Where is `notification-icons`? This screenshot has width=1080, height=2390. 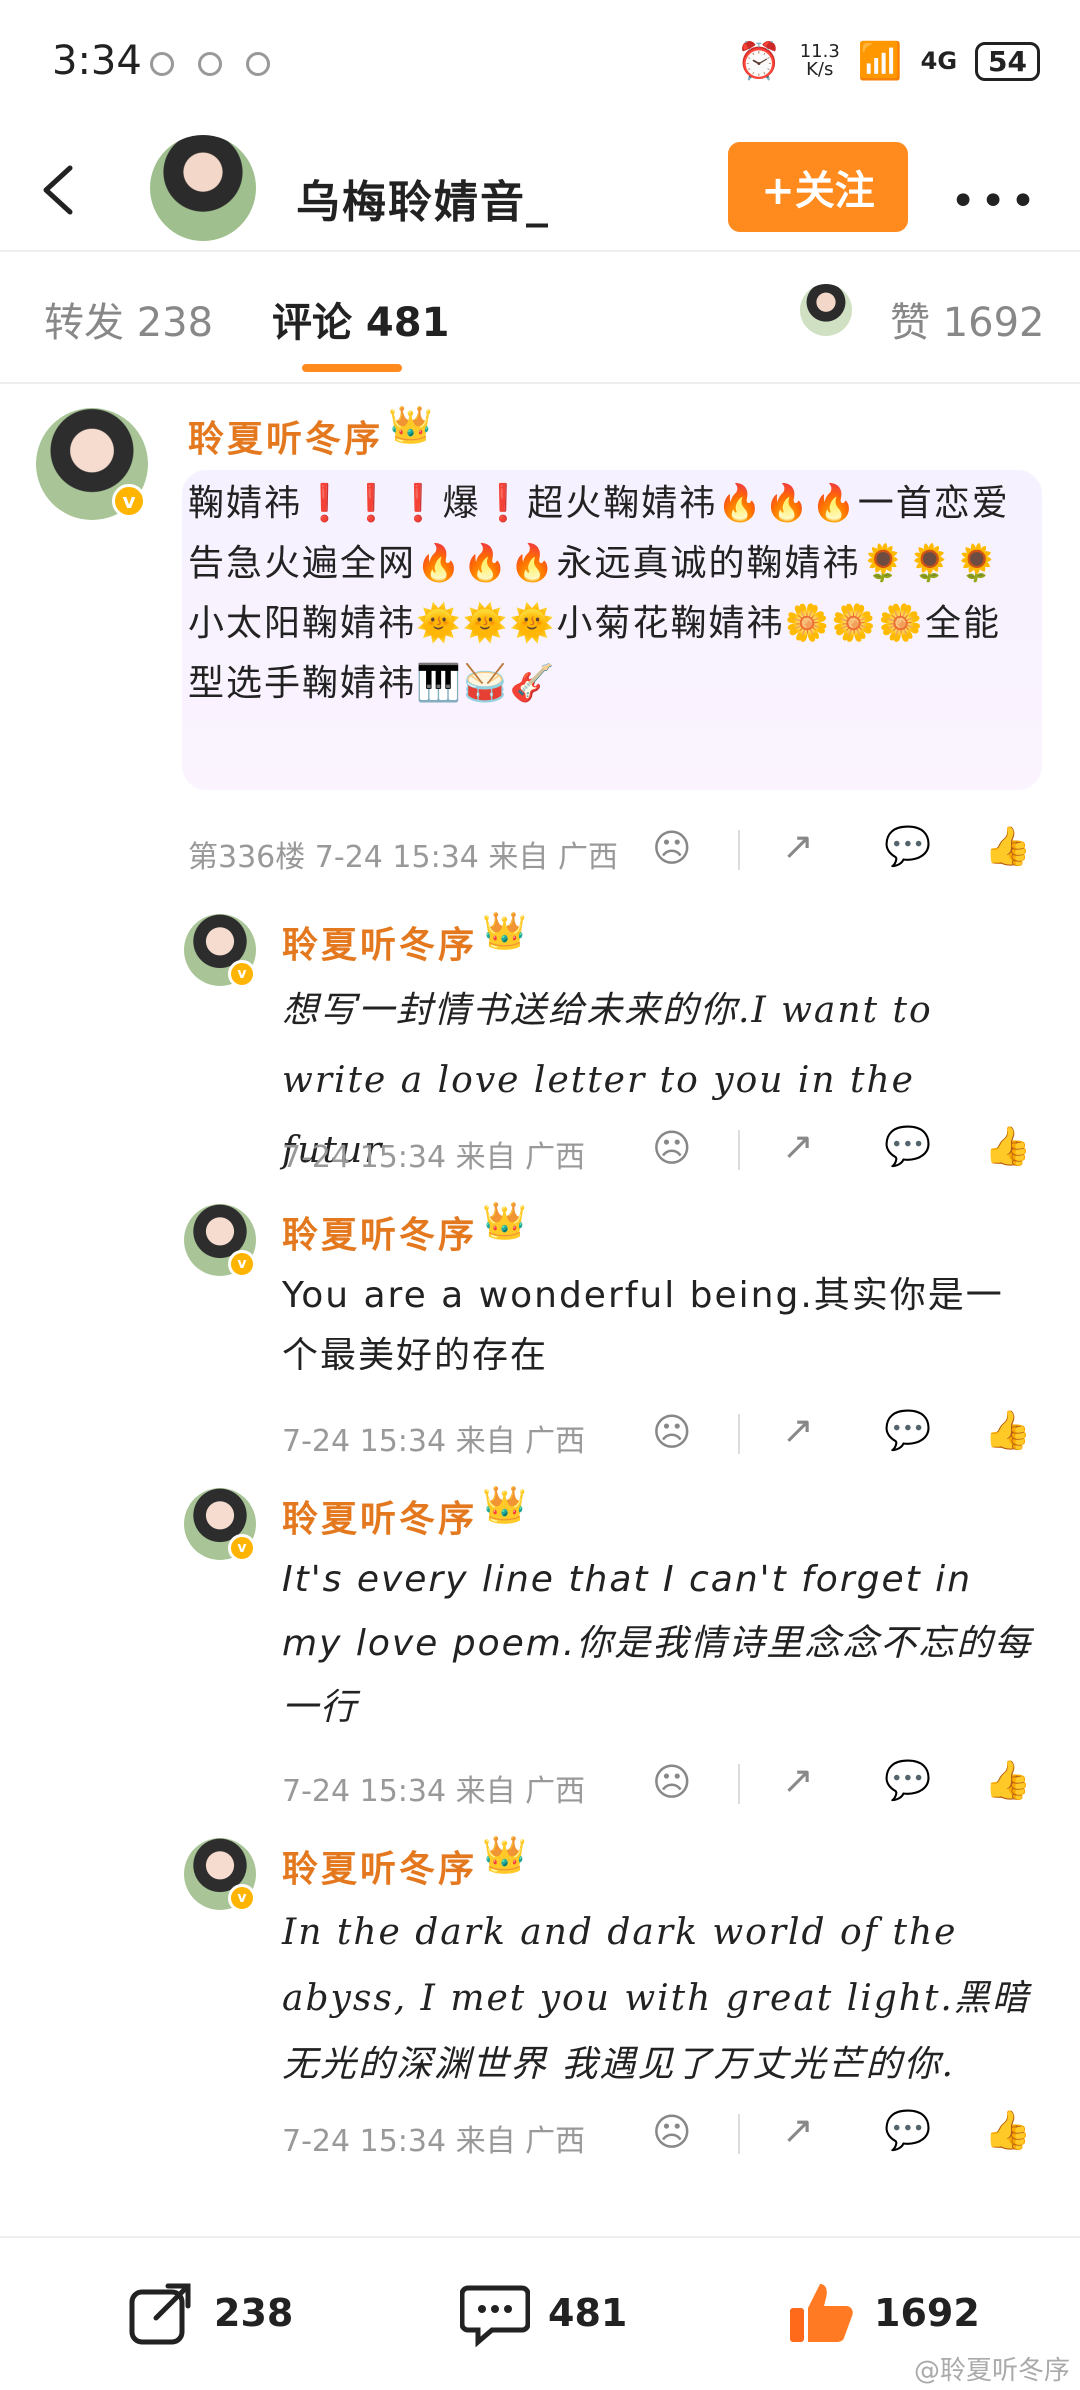 notification-icons is located at coordinates (210, 64).